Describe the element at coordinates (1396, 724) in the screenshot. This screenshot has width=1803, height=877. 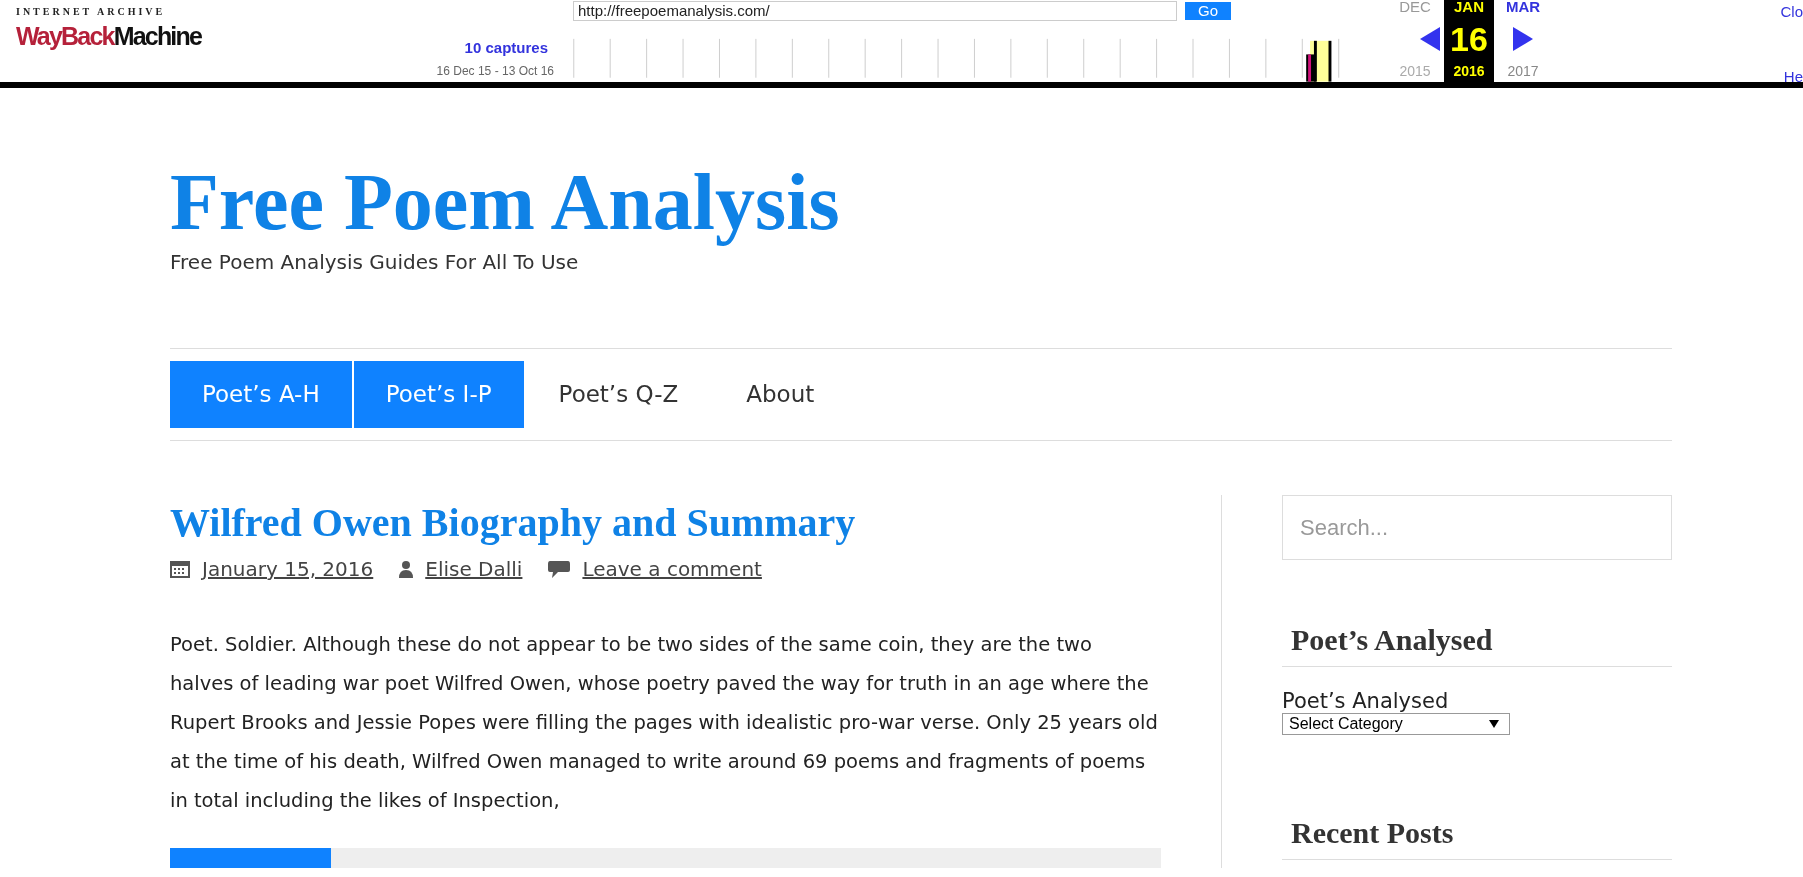
I see `category-dropdown: Select Category` at that location.